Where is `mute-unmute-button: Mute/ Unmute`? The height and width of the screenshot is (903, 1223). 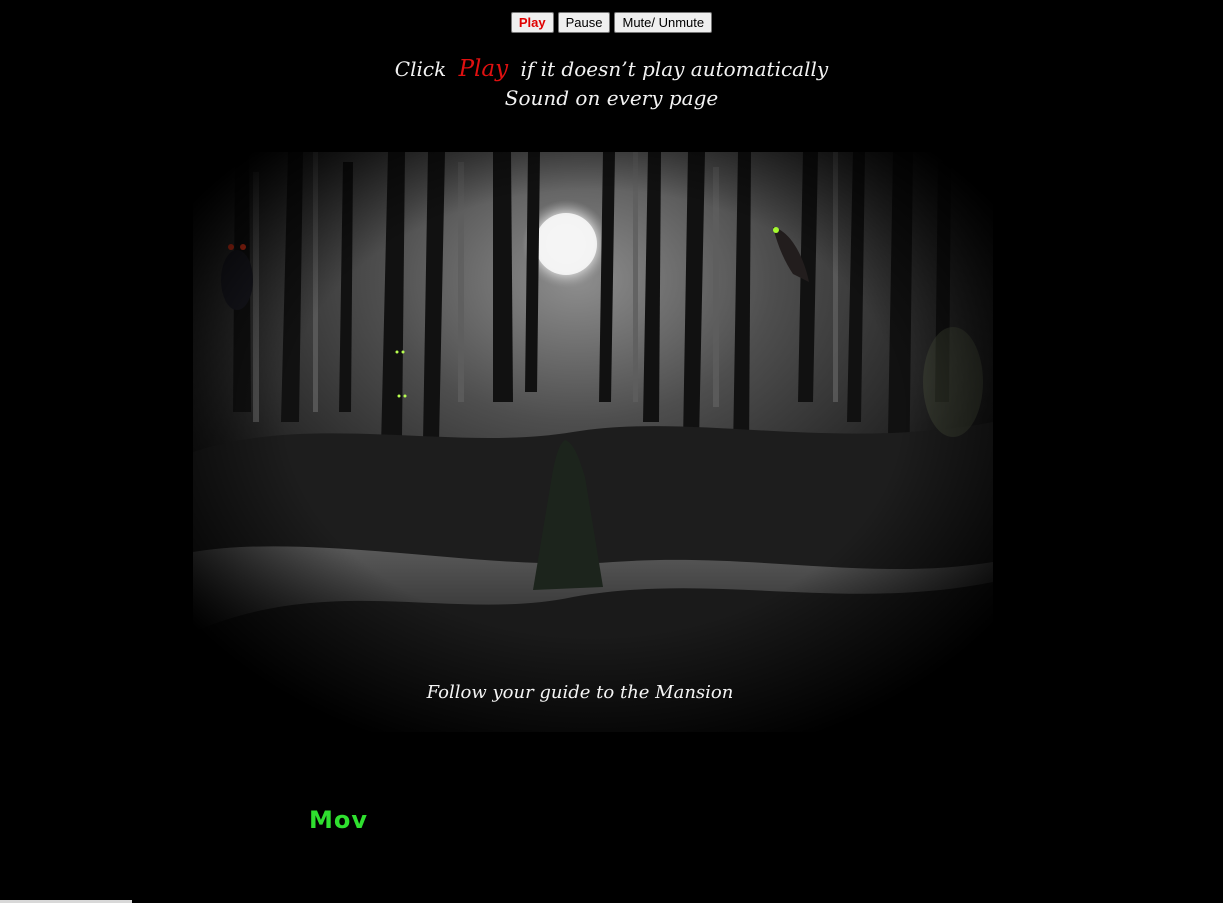 mute-unmute-button: Mute/ Unmute is located at coordinates (663, 22).